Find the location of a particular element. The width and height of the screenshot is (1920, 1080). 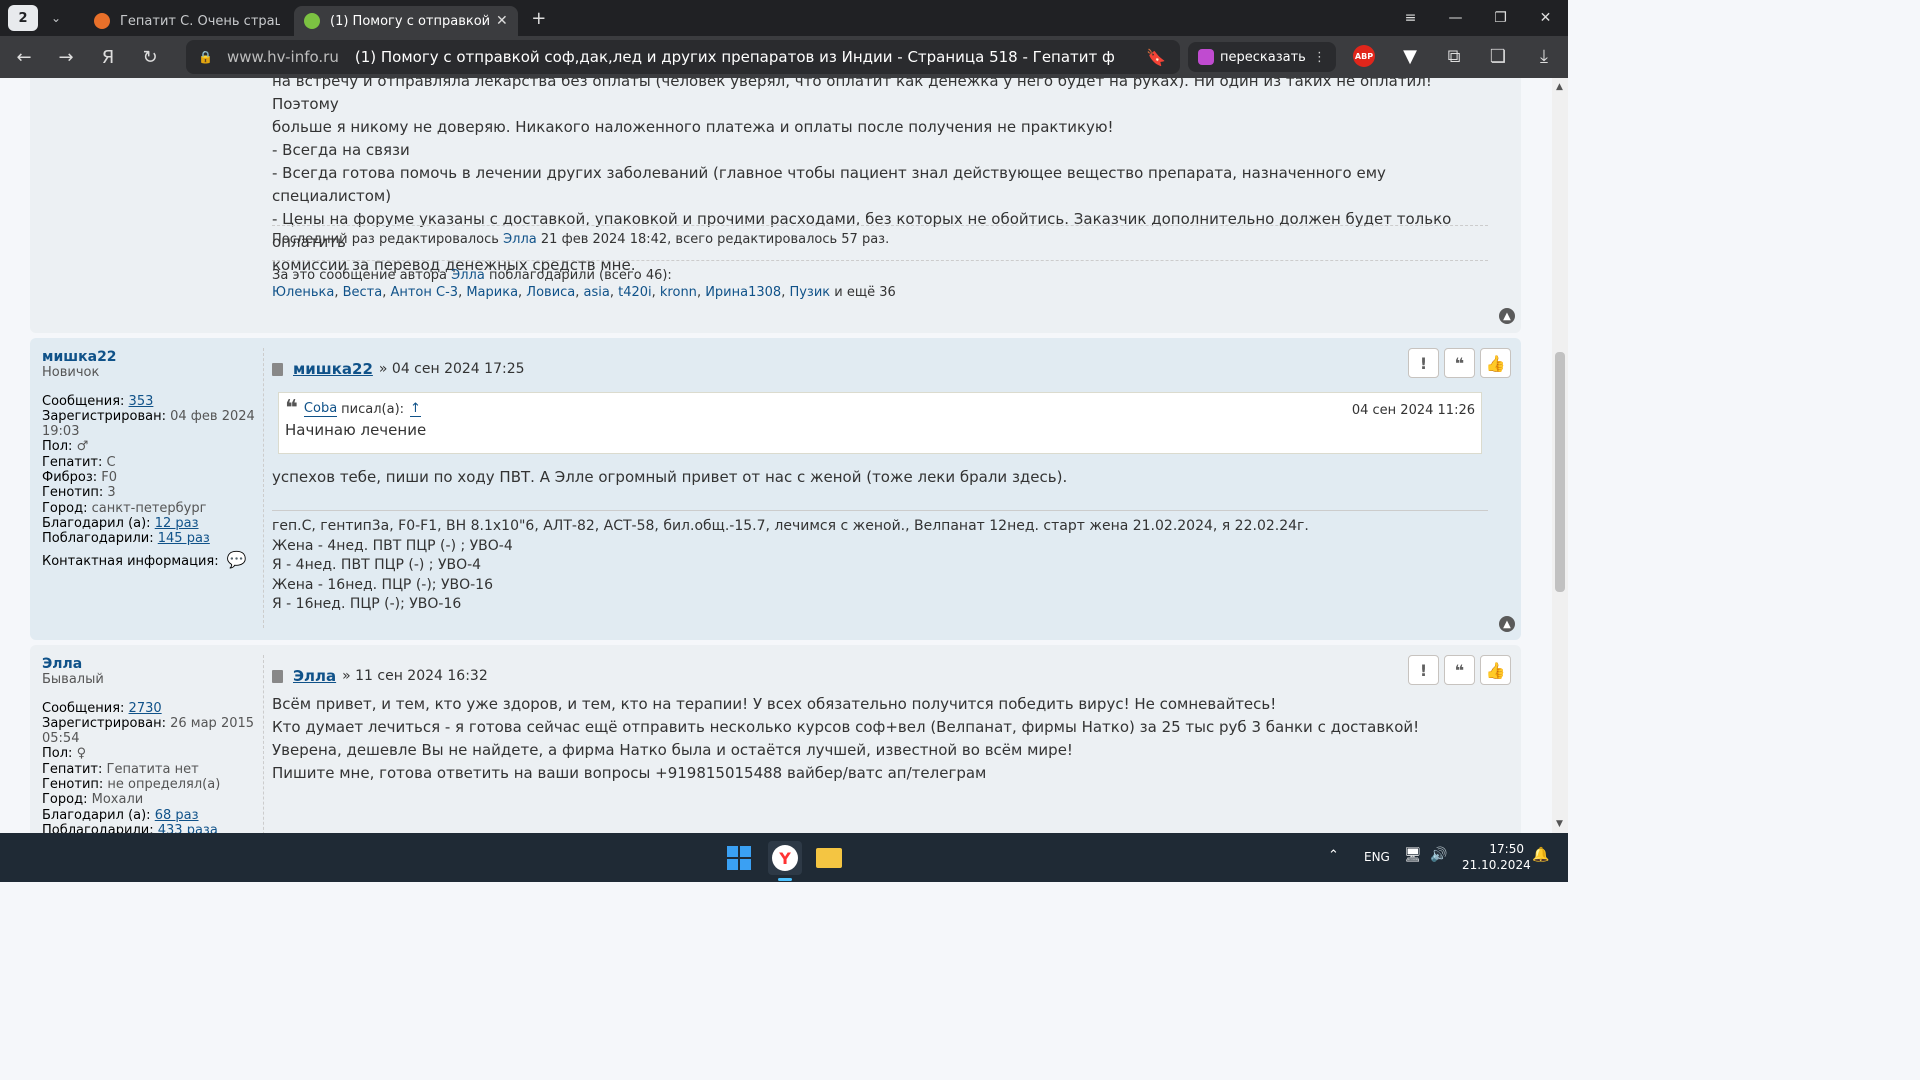

gender-icon: ♀ is located at coordinates (81, 754).